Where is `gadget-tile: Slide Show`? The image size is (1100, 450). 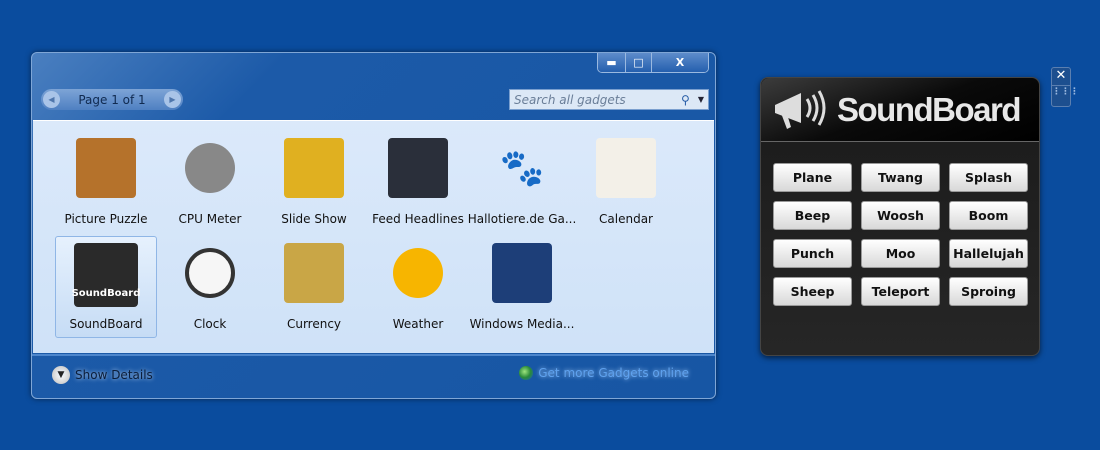 gadget-tile: Slide Show is located at coordinates (314, 182).